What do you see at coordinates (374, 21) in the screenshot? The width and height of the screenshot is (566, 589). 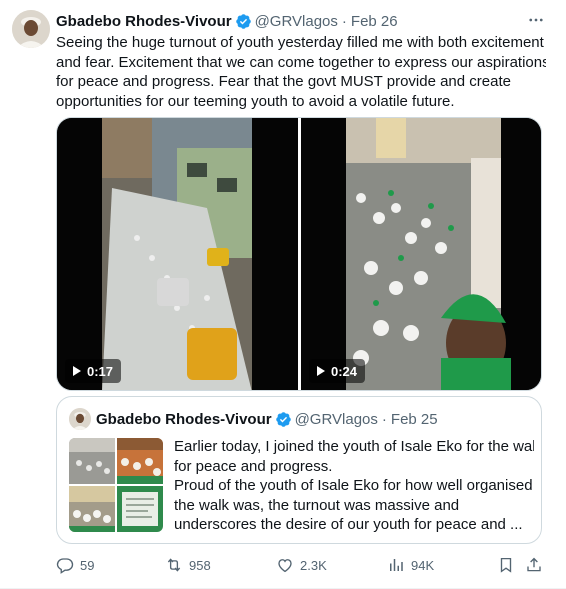 I see `tweet-date: Feb 26` at bounding box center [374, 21].